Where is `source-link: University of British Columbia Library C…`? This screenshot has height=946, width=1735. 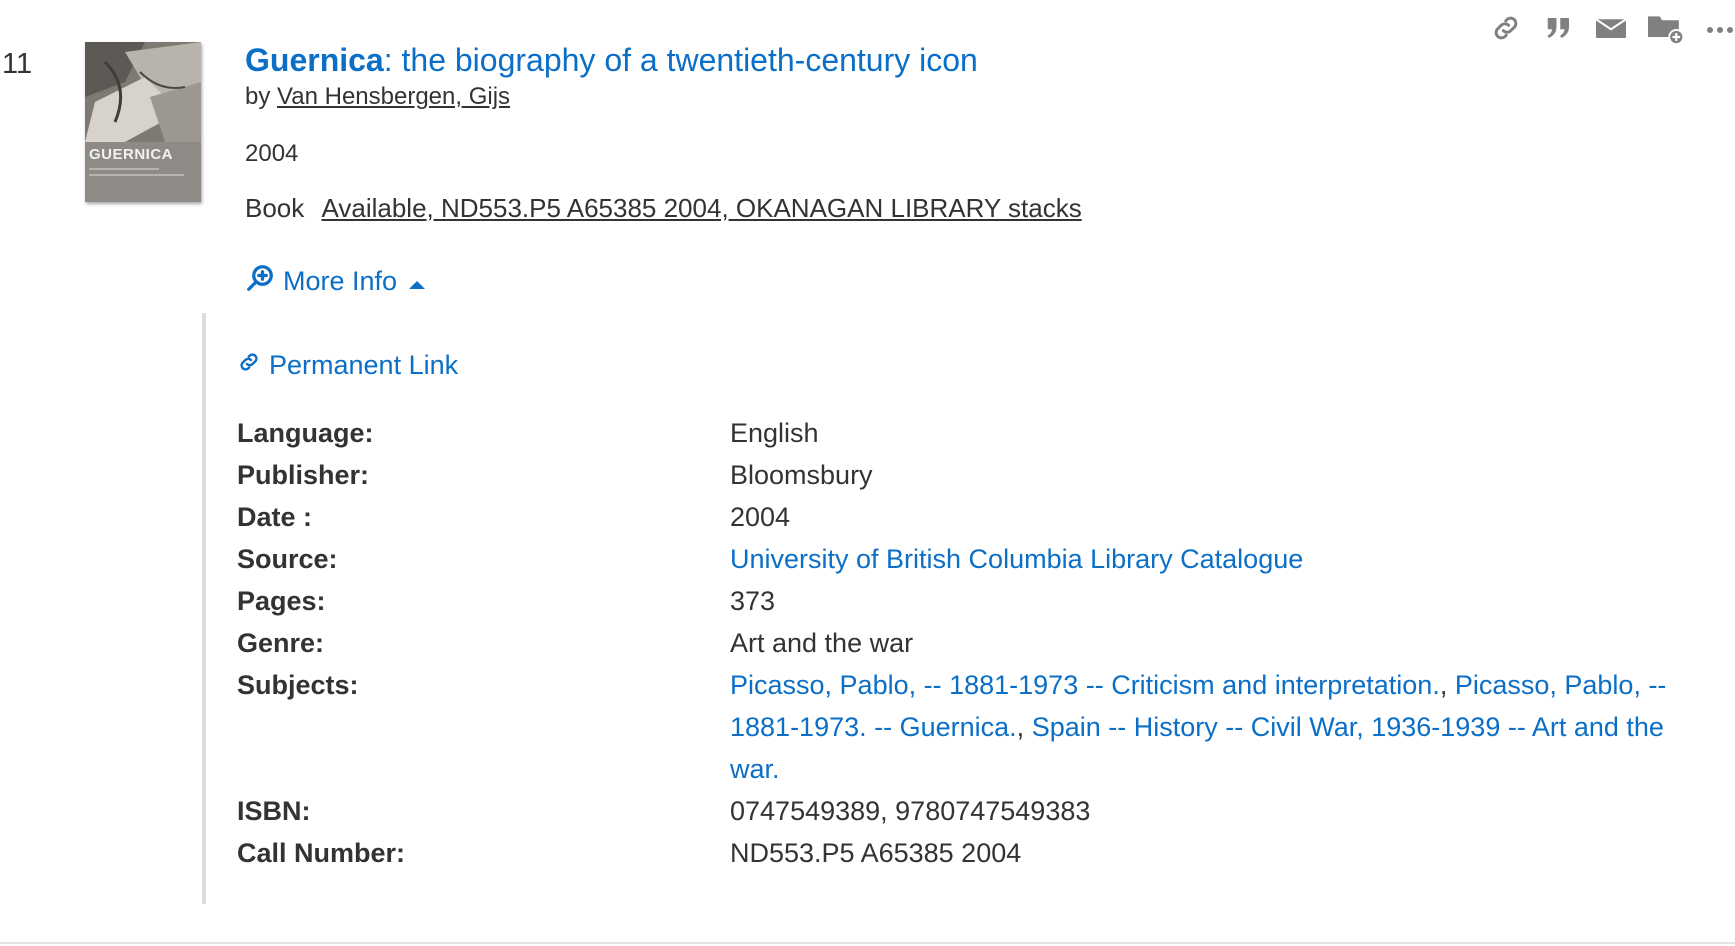 source-link: University of British Columbia Library C… is located at coordinates (1217, 559).